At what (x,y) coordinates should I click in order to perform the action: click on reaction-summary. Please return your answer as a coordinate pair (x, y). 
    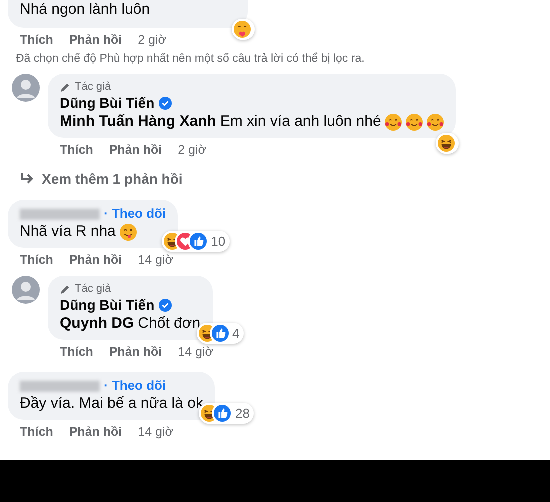
    Looking at the image, I should click on (448, 143).